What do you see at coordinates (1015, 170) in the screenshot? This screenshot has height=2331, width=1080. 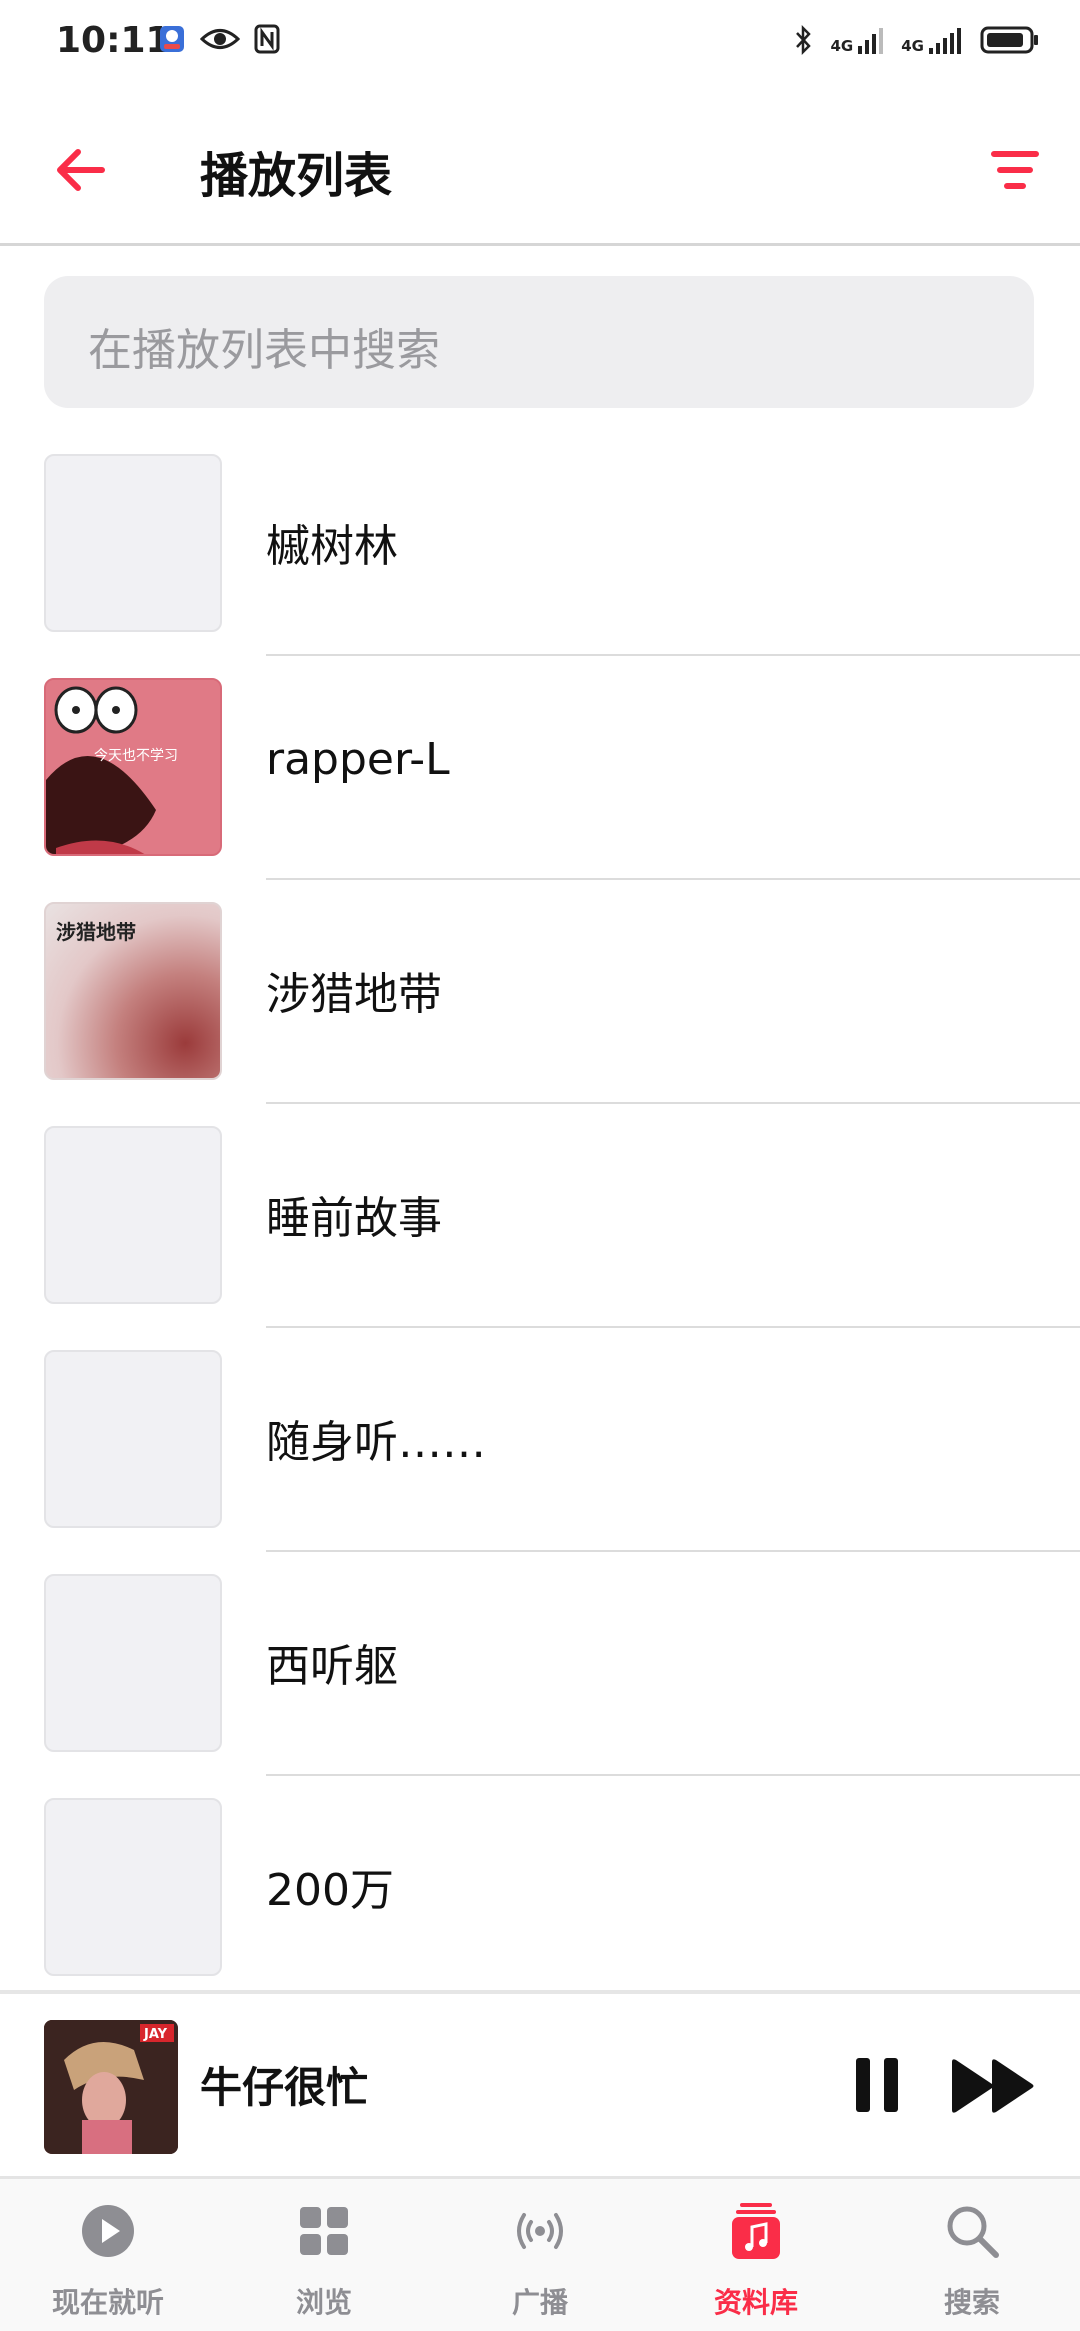 I see `sort-filter-icon` at bounding box center [1015, 170].